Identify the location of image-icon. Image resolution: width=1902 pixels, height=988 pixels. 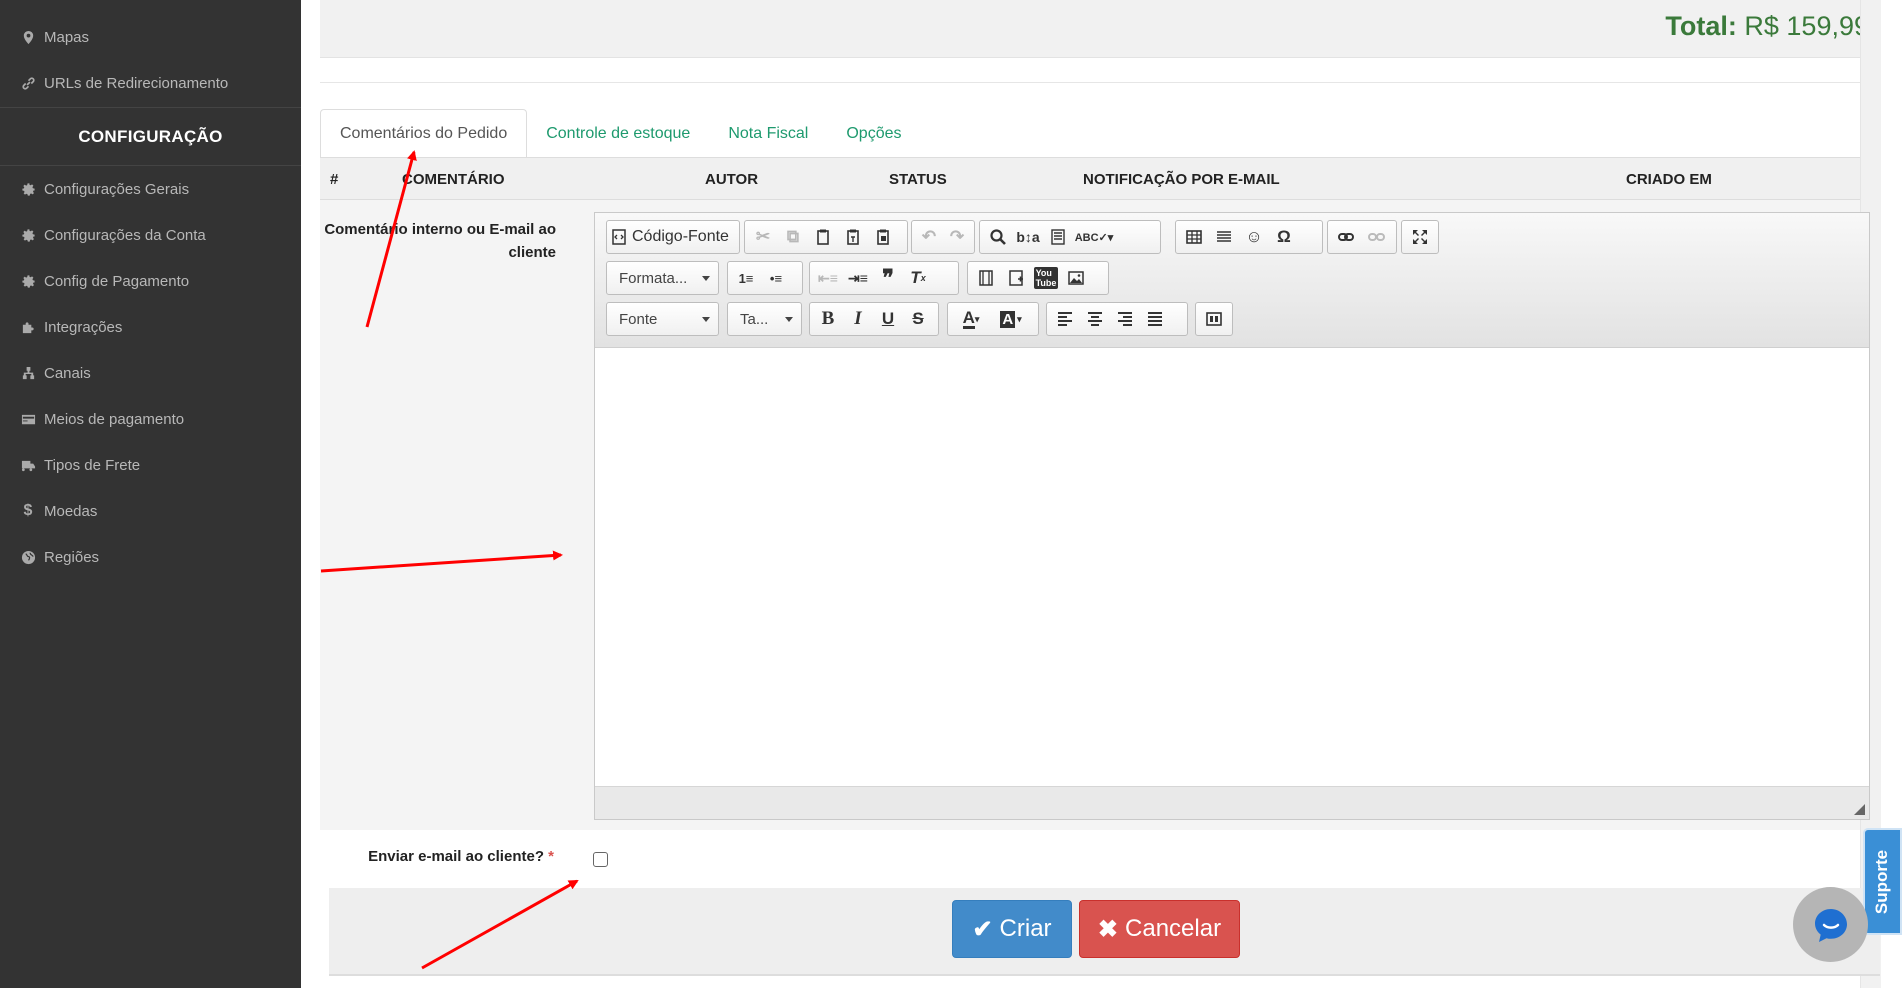
(1076, 278).